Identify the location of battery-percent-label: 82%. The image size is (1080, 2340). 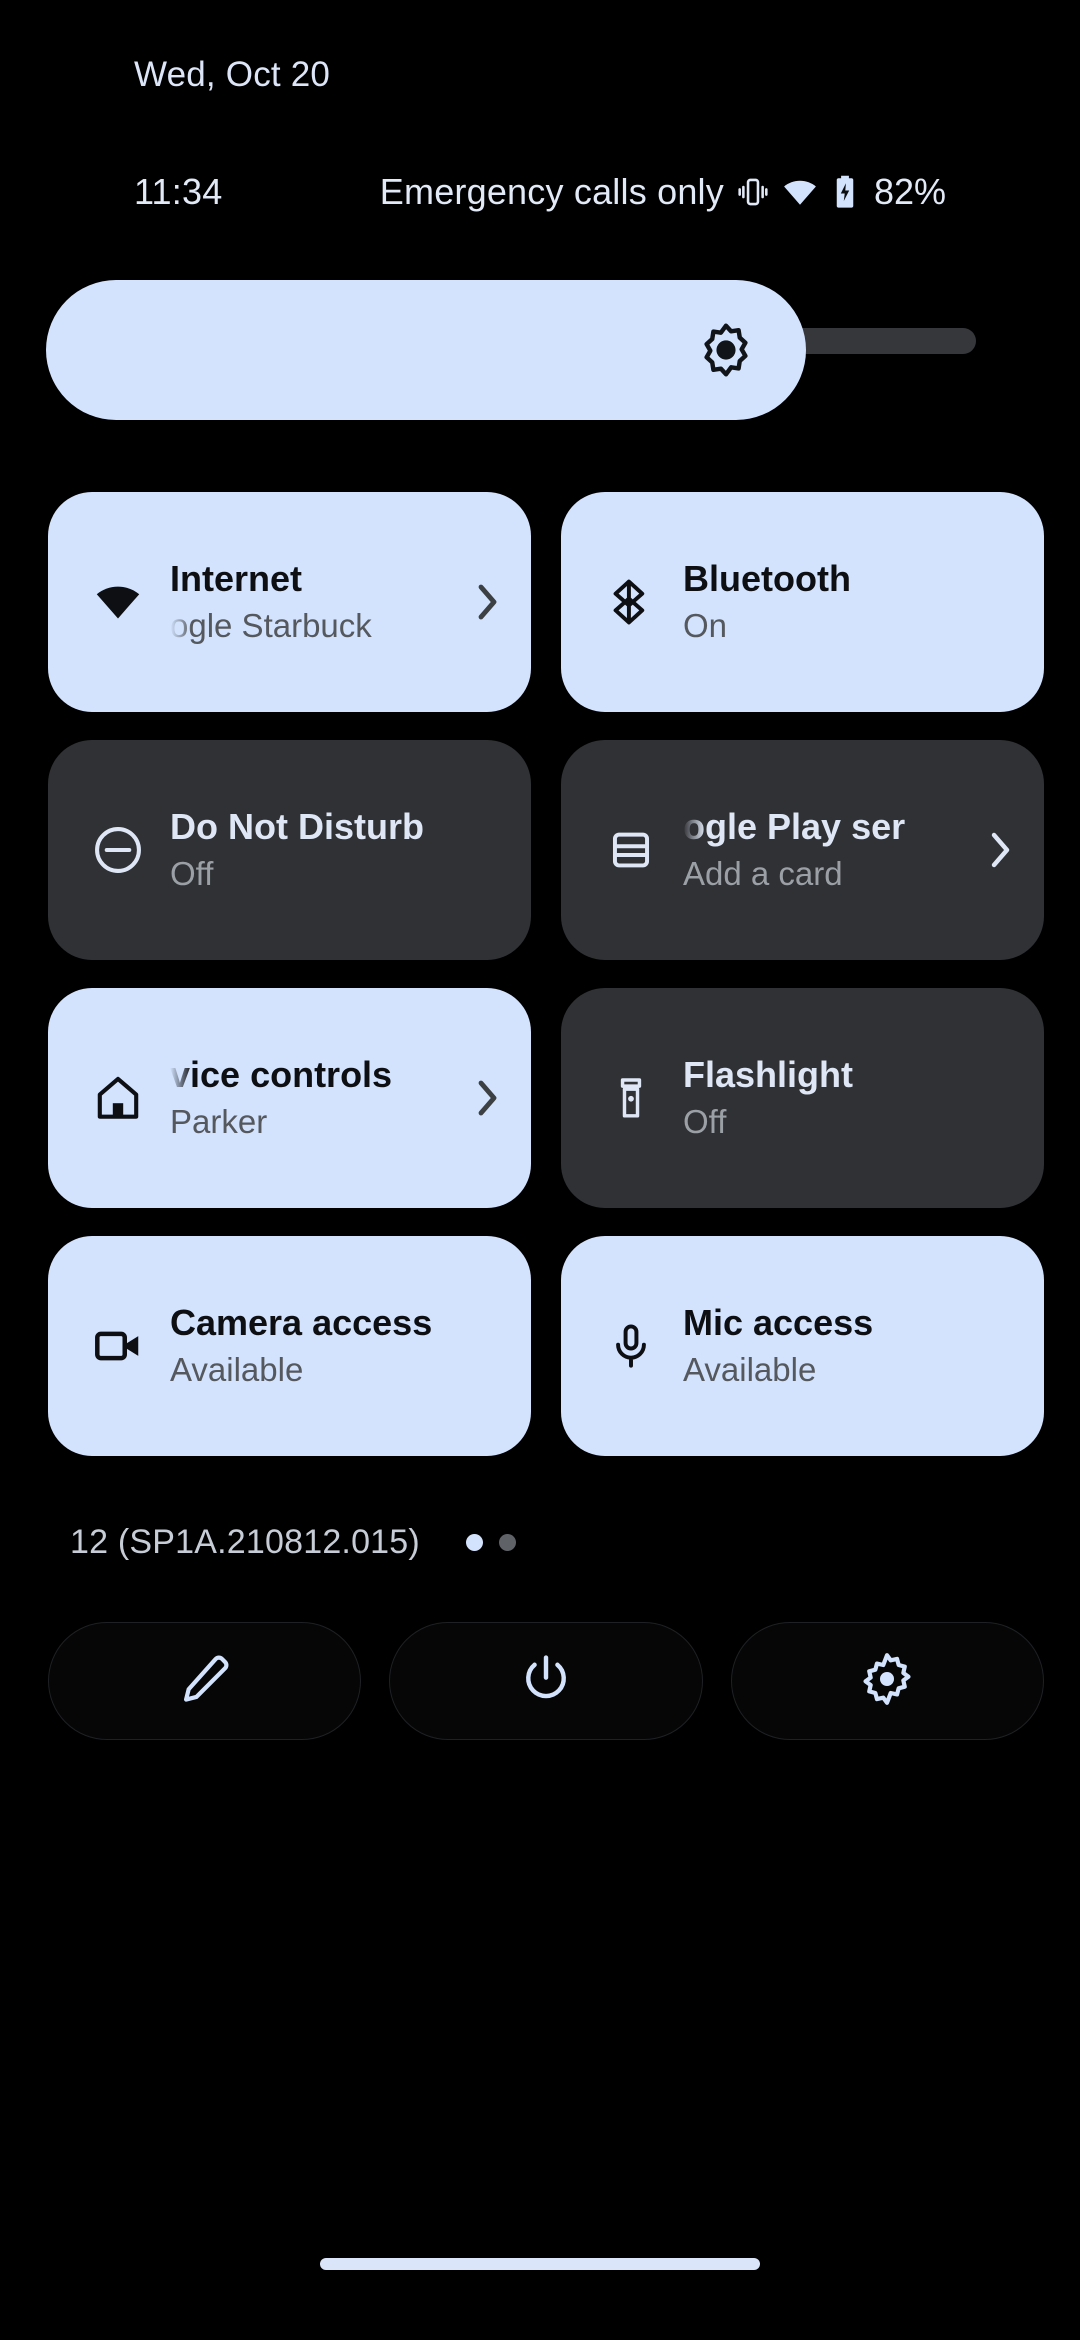
(909, 191).